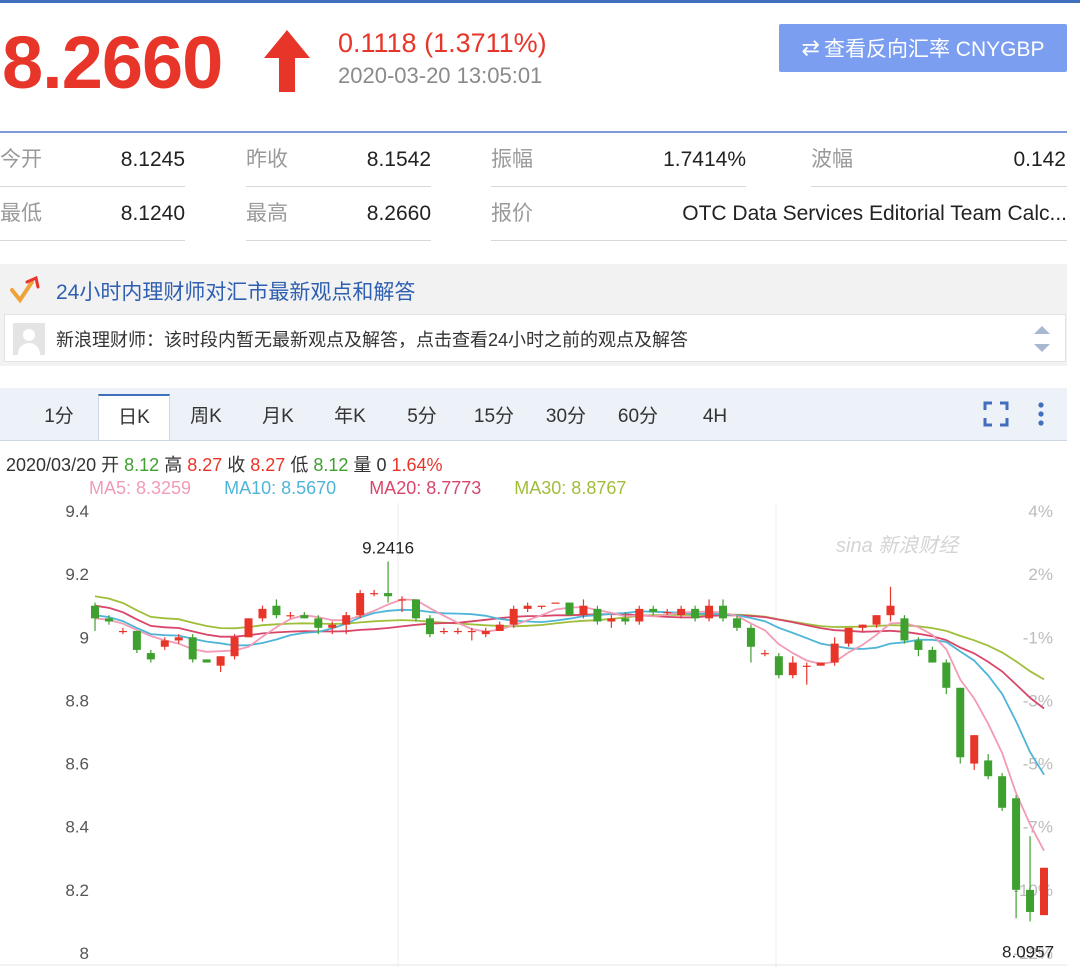  What do you see at coordinates (278, 417) in the screenshot?
I see `tab-3: 月K` at bounding box center [278, 417].